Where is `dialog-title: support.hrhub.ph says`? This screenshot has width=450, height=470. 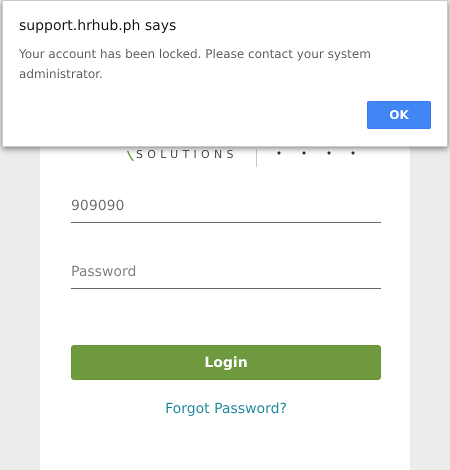 dialog-title: support.hrhub.ph says is located at coordinates (98, 26).